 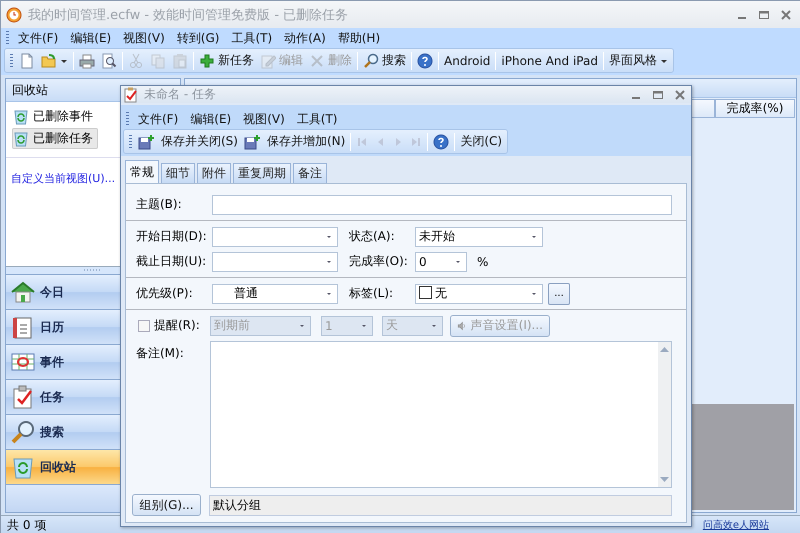 What do you see at coordinates (262, 173) in the screenshot?
I see `tab: 重复周期` at bounding box center [262, 173].